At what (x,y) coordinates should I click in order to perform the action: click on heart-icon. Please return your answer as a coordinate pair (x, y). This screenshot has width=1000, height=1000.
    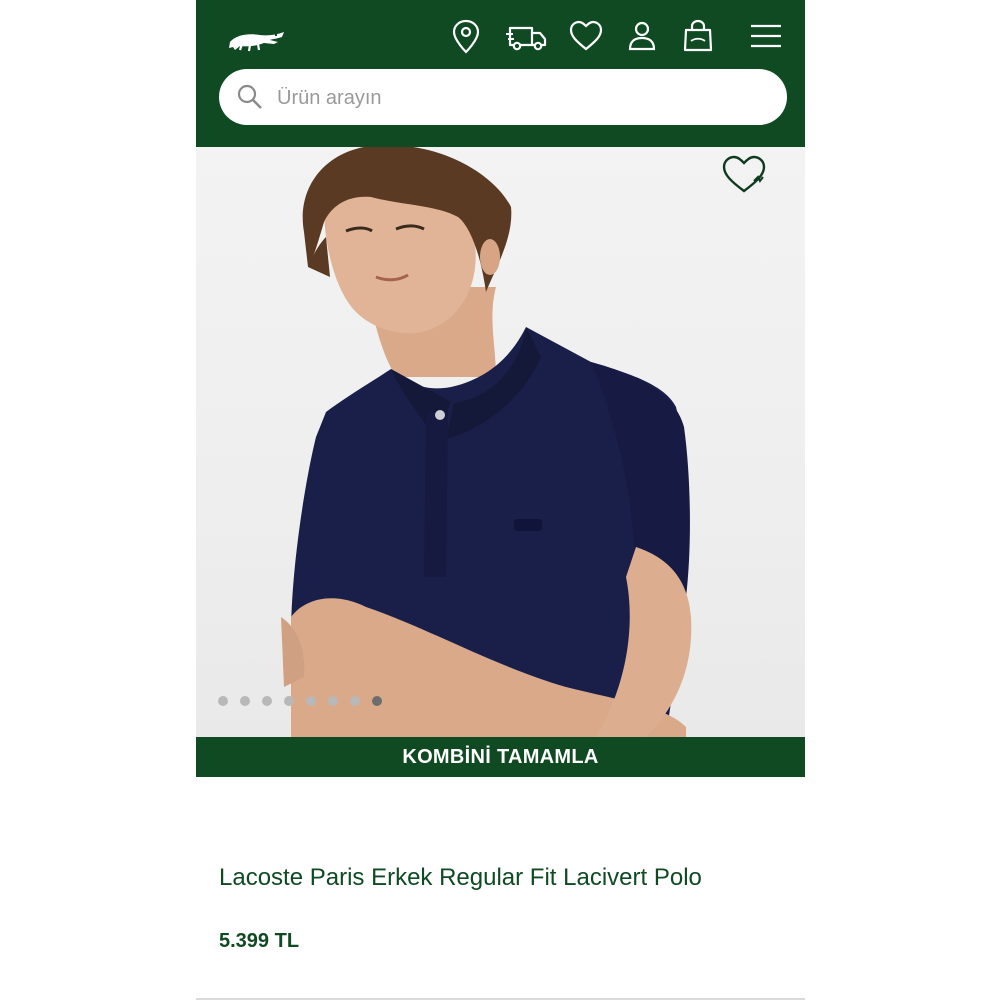
    Looking at the image, I should click on (586, 36).